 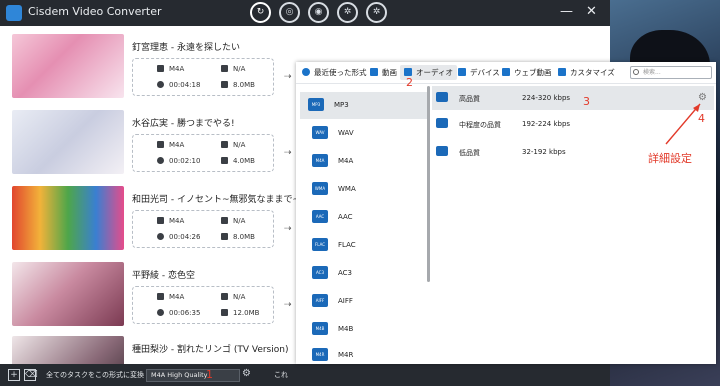 I want to click on close-button: ✕, so click(x=591, y=11).